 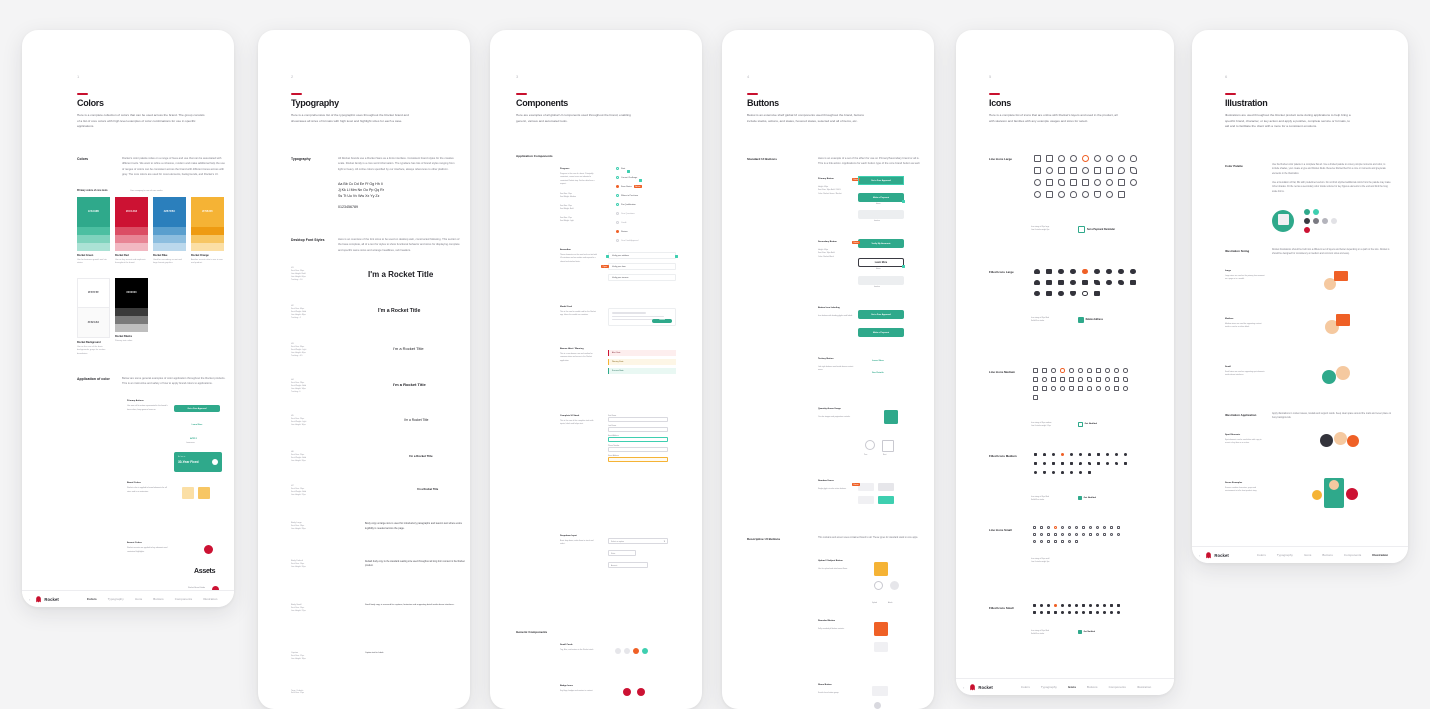 I want to click on close-circle-icon, so click(x=1049, y=170).